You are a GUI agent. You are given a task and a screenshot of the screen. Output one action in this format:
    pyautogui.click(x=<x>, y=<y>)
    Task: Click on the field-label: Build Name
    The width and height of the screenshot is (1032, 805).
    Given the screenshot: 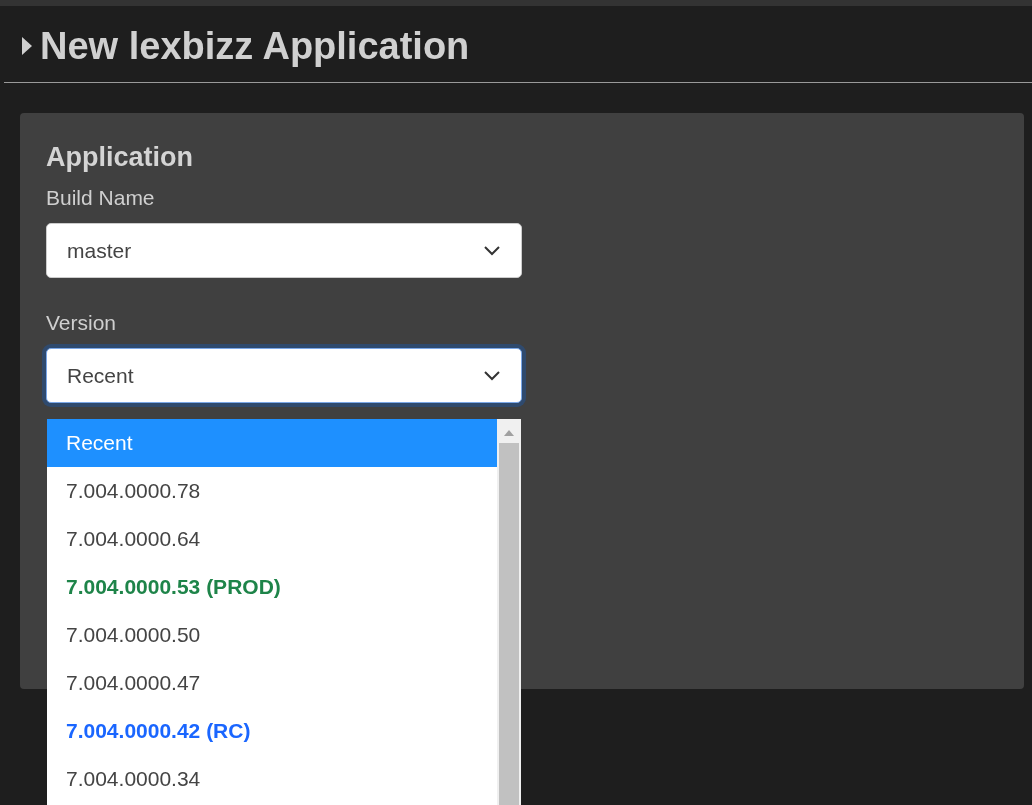 What is the action you would take?
    pyautogui.click(x=100, y=198)
    